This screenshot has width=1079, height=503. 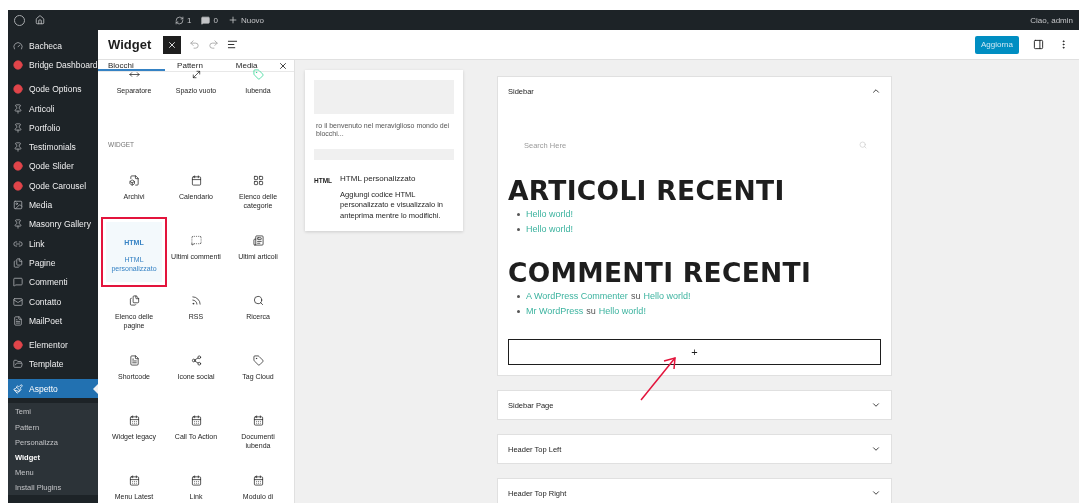 I want to click on comments-link: 0, so click(x=209, y=20).